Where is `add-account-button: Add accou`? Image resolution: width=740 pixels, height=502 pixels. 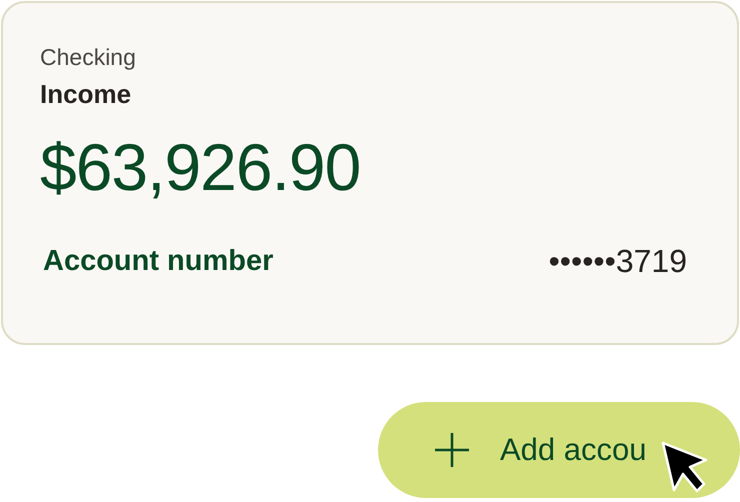 add-account-button: Add accou is located at coordinates (559, 450).